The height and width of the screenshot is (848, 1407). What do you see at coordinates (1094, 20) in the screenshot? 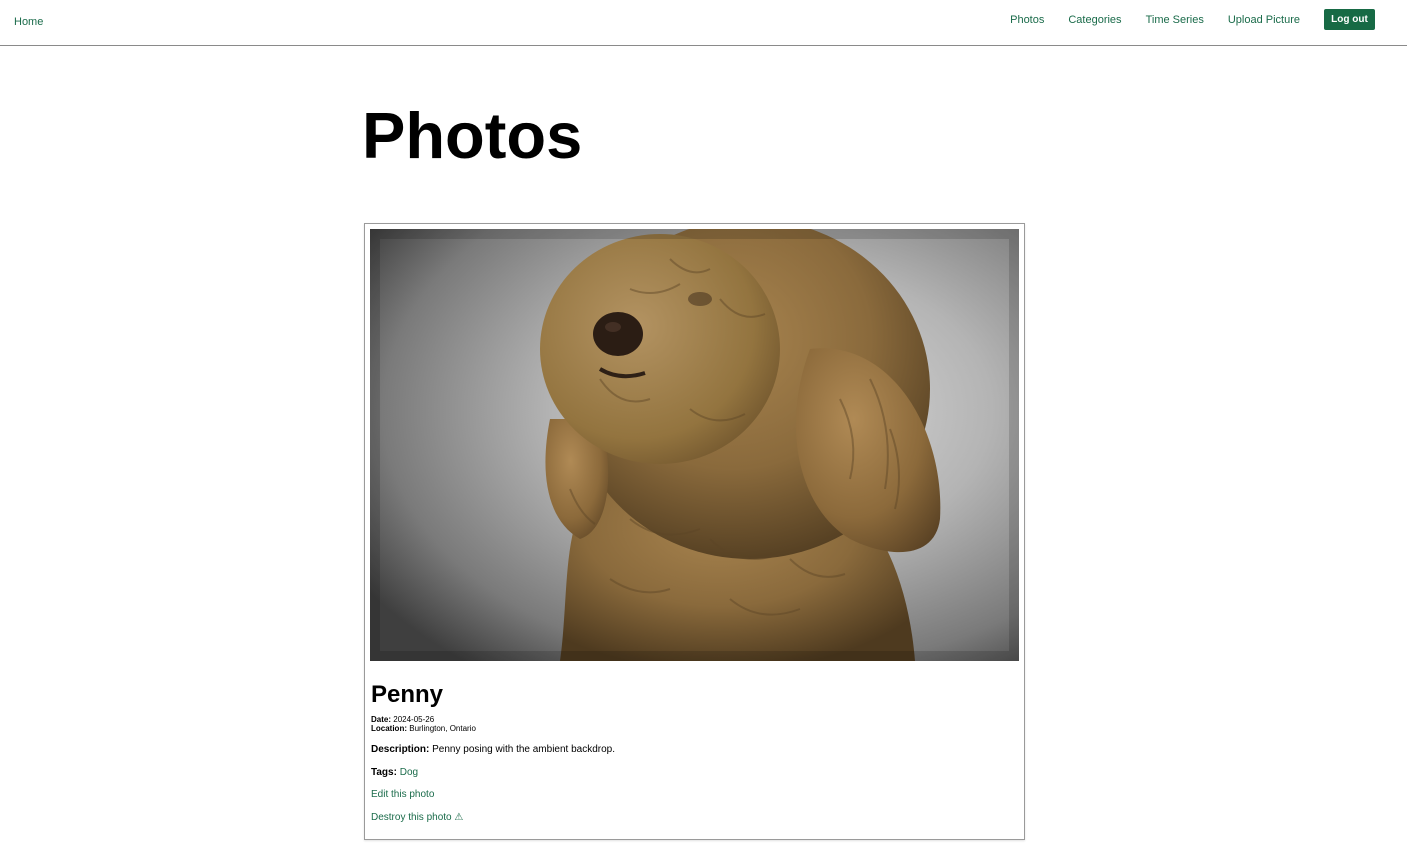
I see `nav-categories-link: Categories` at bounding box center [1094, 20].